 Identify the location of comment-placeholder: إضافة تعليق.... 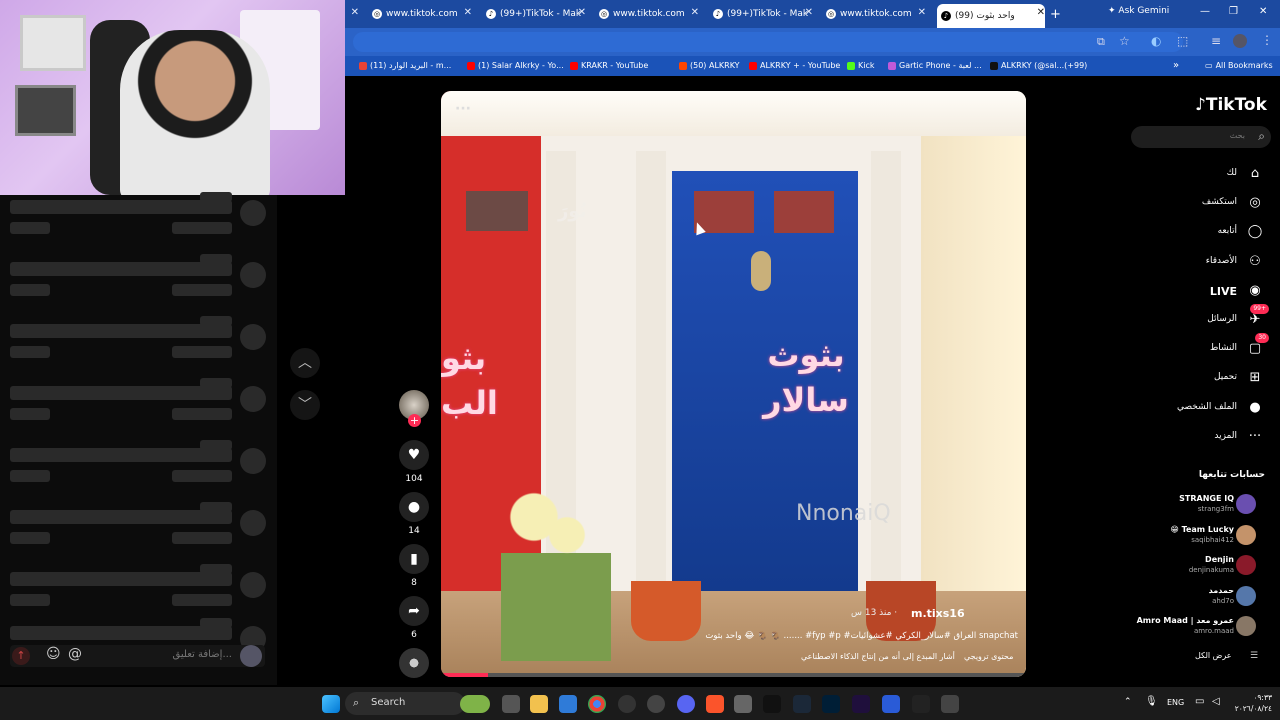
(171, 654).